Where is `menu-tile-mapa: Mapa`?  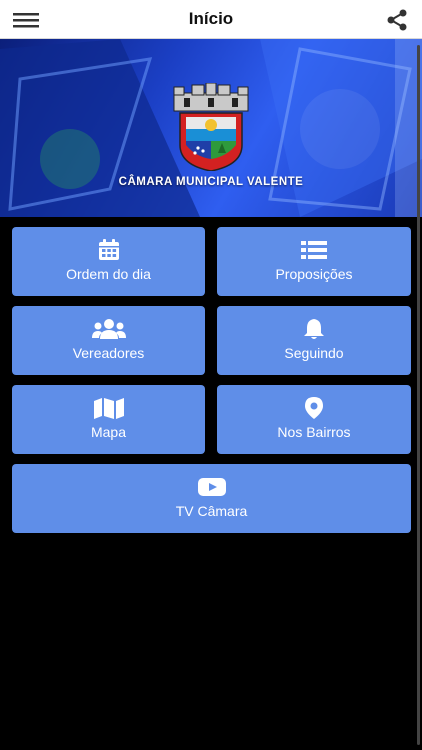 menu-tile-mapa: Mapa is located at coordinates (108, 419).